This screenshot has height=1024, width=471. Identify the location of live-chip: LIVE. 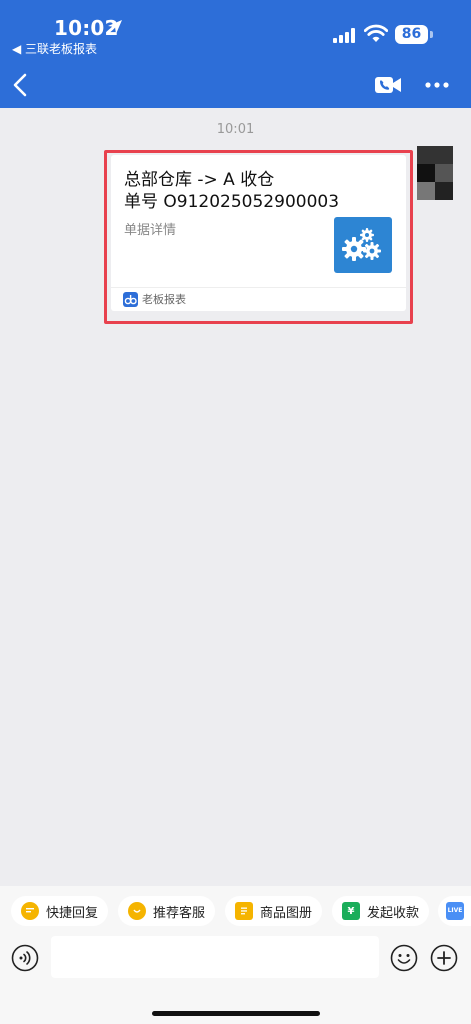
(454, 911).